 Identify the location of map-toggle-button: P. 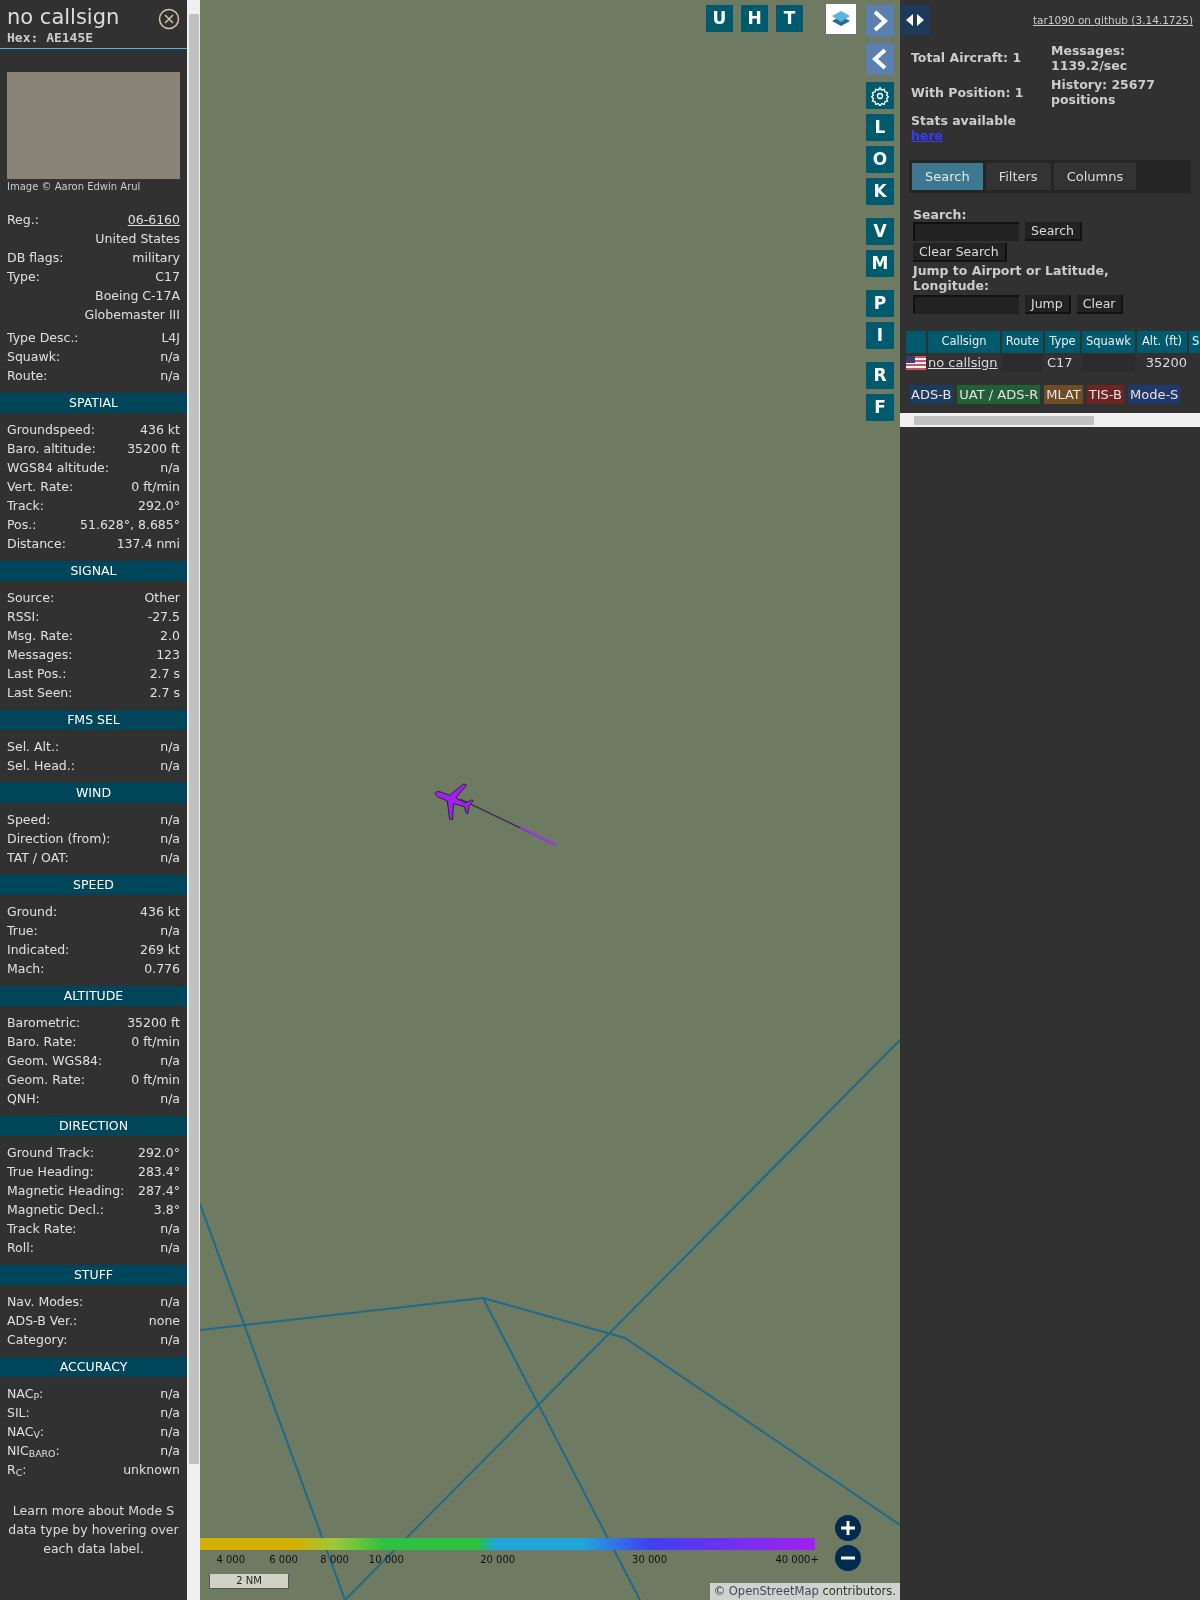
(880, 303).